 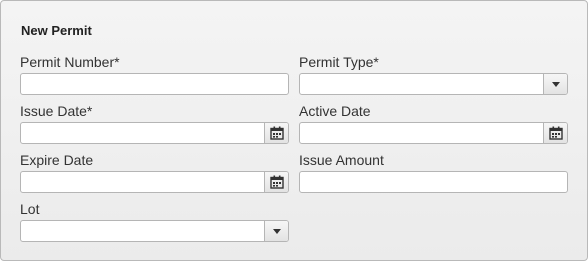 I want to click on panel-title: New Permit, so click(x=56, y=30).